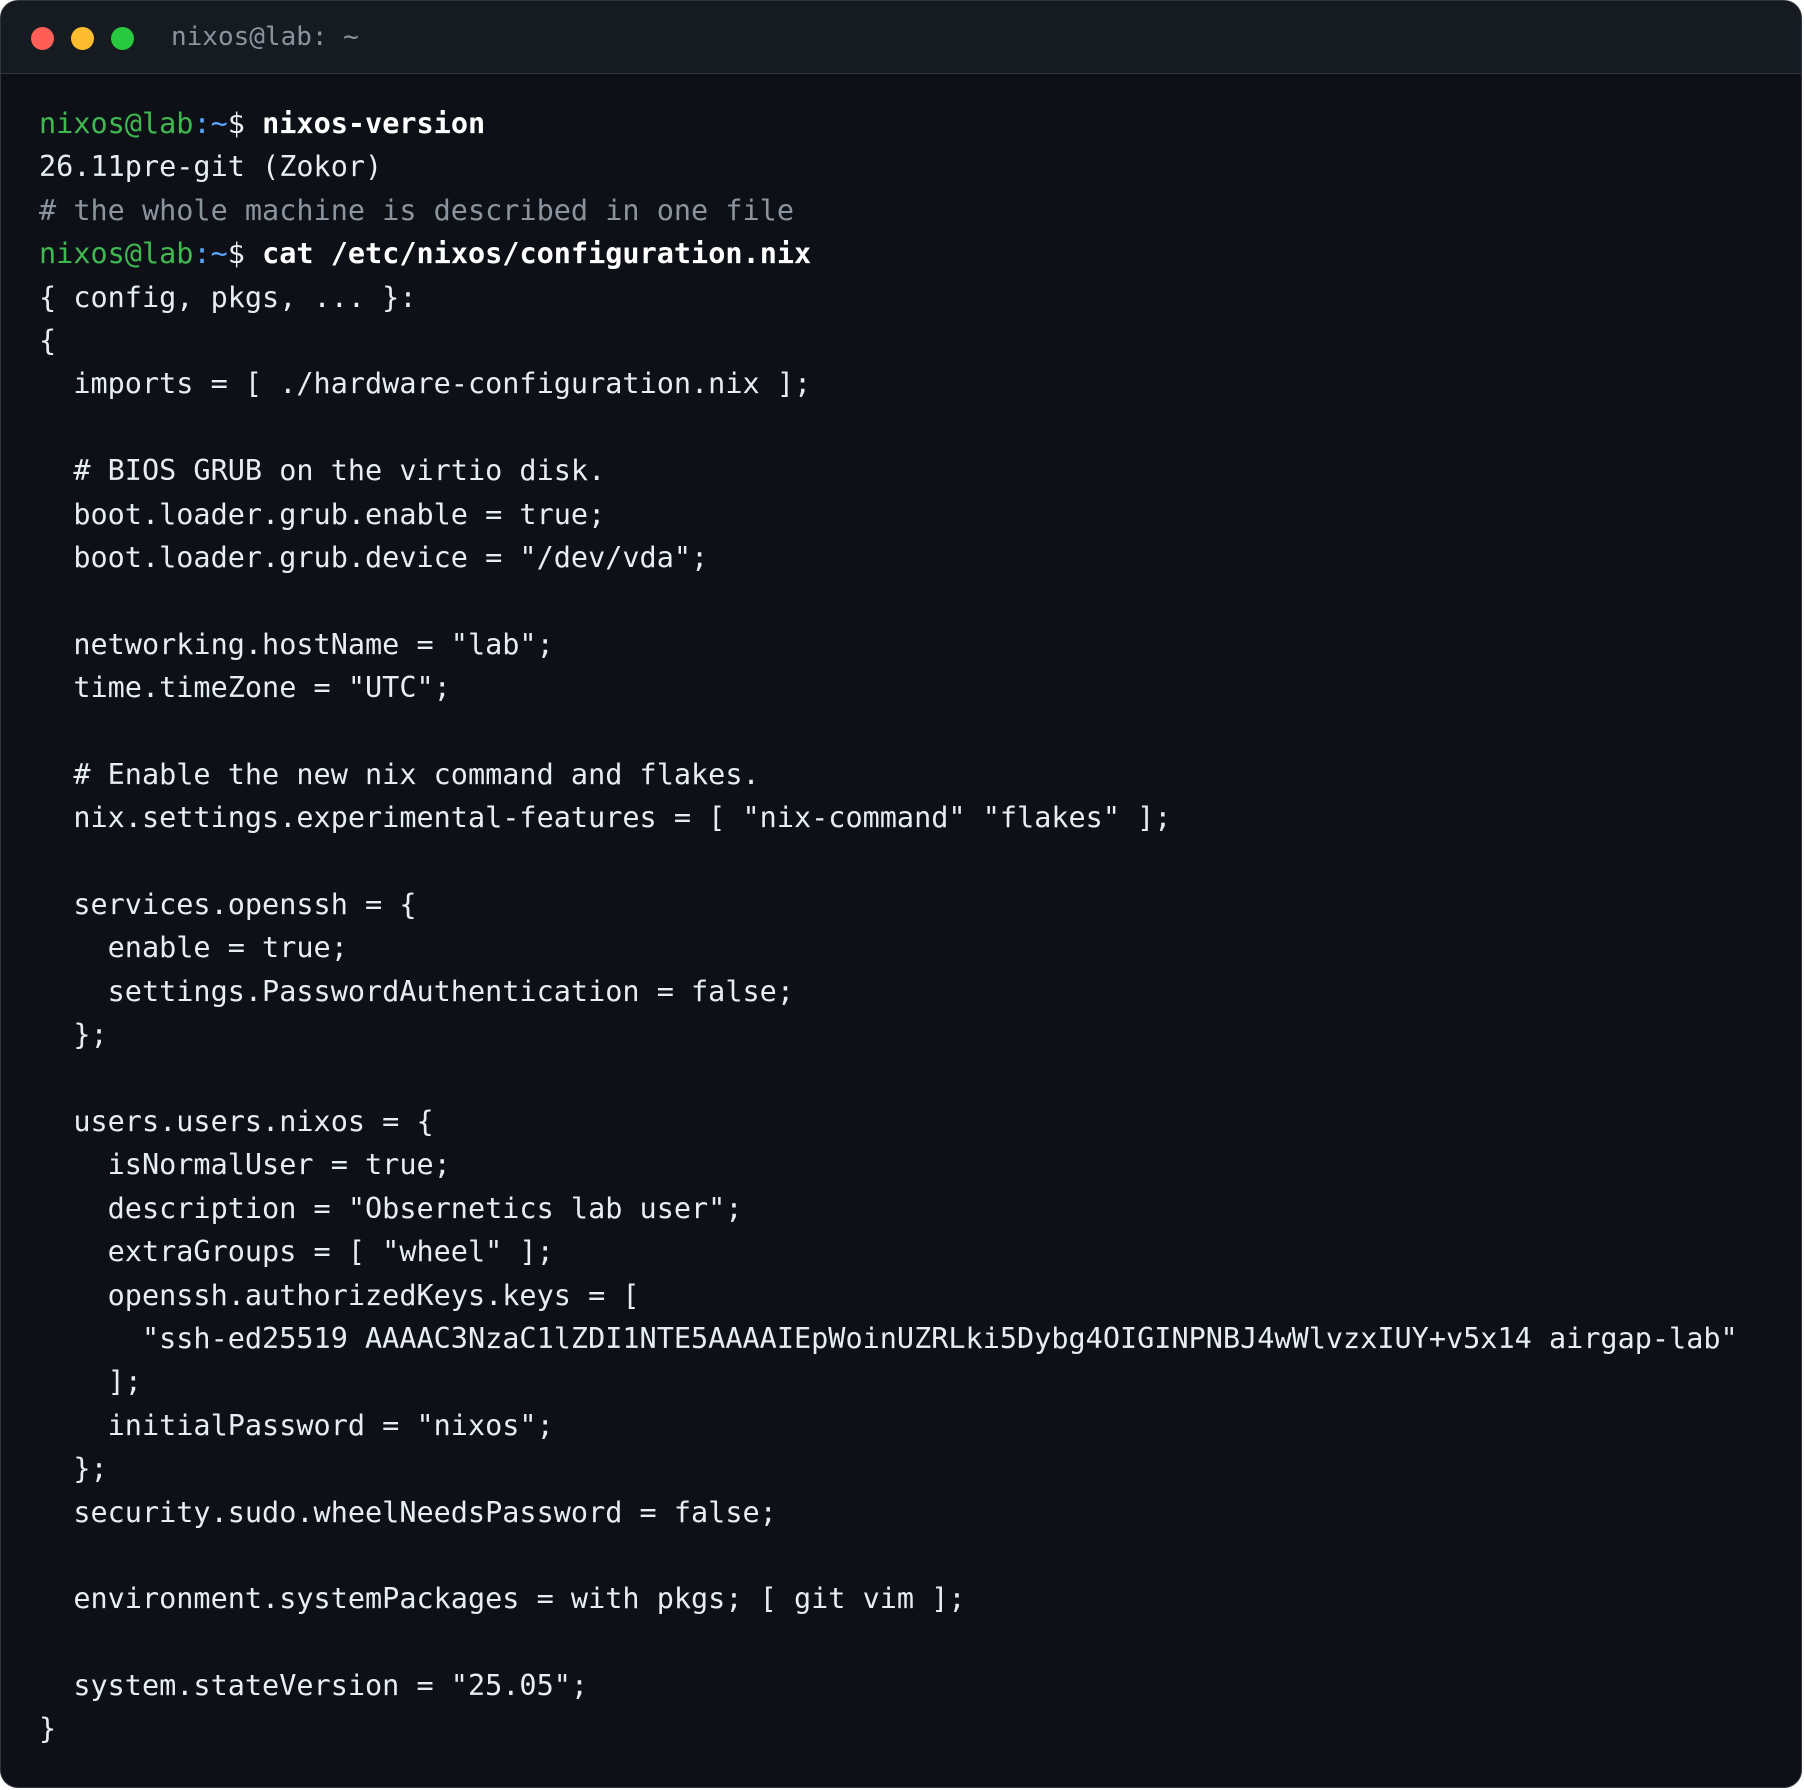 Image resolution: width=1804 pixels, height=1790 pixels. Describe the element at coordinates (82, 38) in the screenshot. I see `minimize-button` at that location.